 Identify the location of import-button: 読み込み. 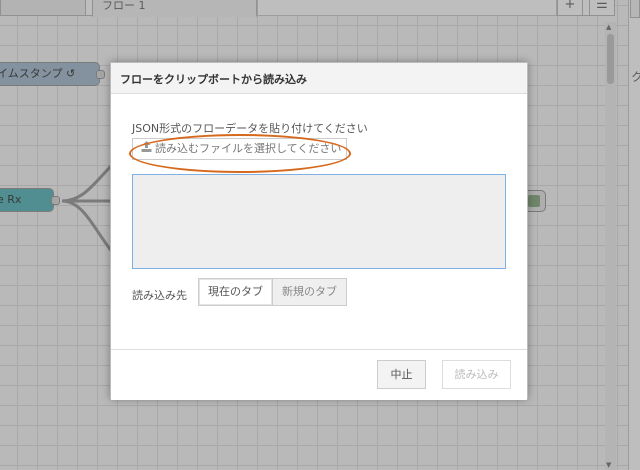
(476, 374).